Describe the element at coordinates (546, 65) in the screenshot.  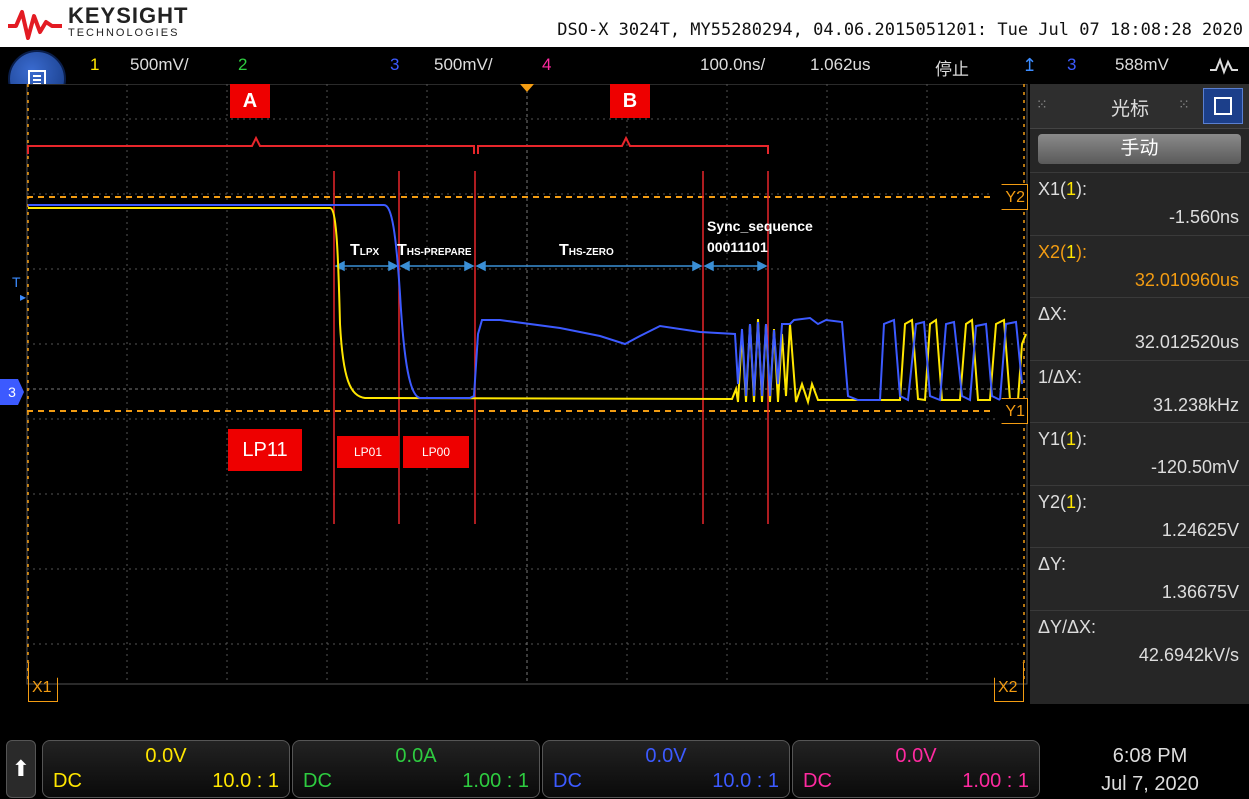
I see `ch4-number: 4` at that location.